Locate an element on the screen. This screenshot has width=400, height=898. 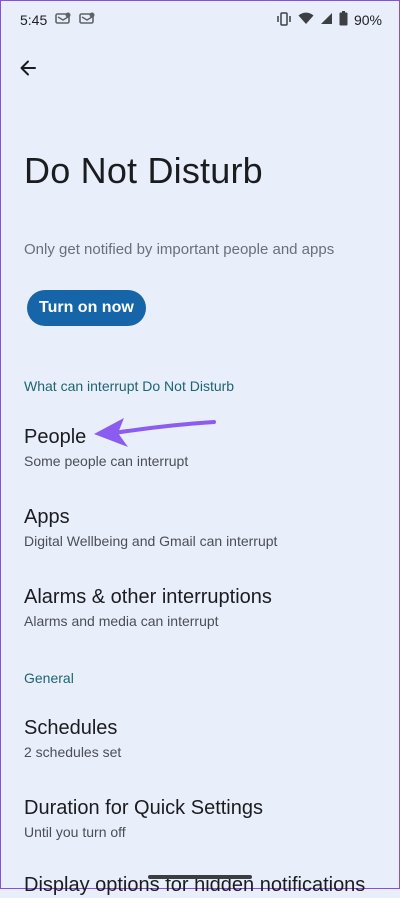
gesture-nav-handle is located at coordinates (200, 877).